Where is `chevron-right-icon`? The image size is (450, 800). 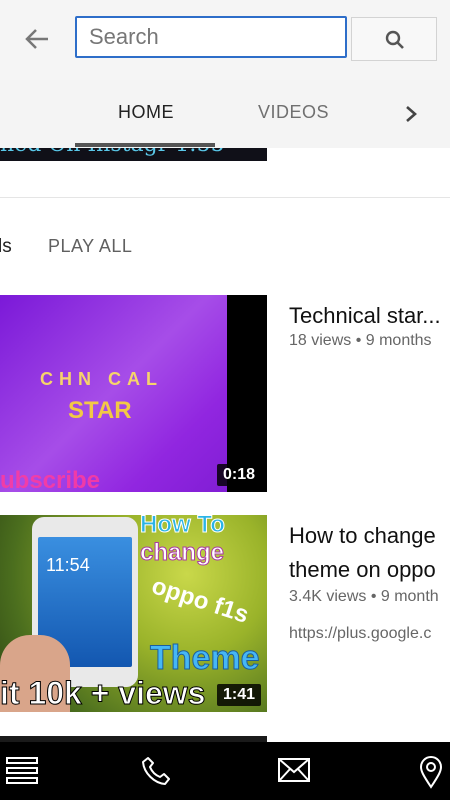 chevron-right-icon is located at coordinates (411, 114).